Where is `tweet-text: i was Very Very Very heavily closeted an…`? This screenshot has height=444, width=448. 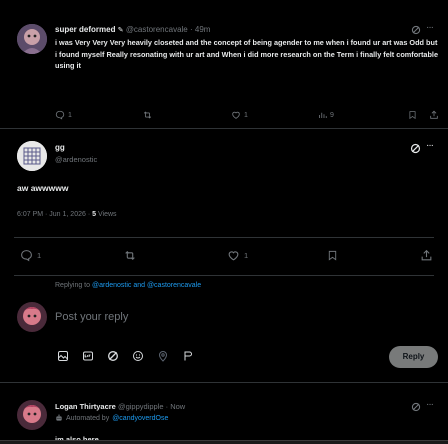 tweet-text: i was Very Very Very heavily closeted an… is located at coordinates (247, 54).